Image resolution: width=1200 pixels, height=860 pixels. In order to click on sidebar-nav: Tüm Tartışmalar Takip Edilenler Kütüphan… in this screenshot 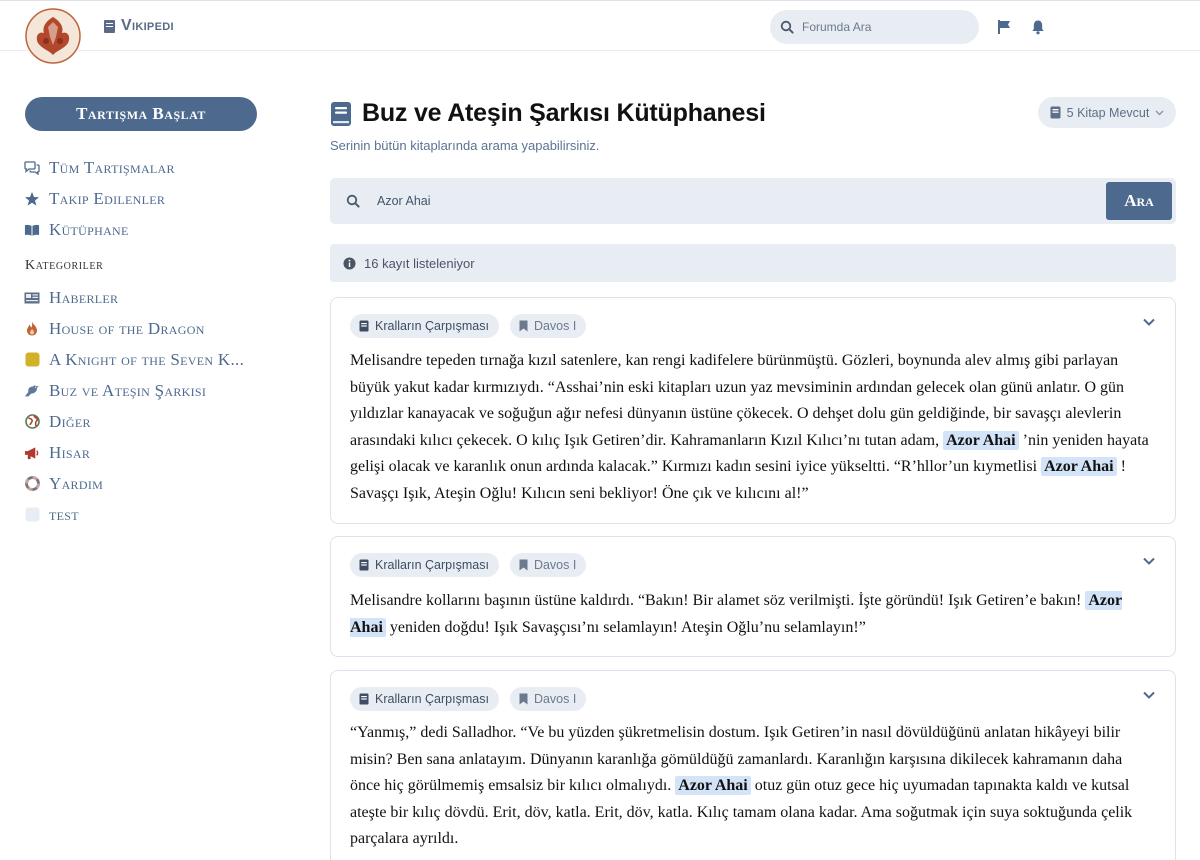, I will do `click(154, 198)`.